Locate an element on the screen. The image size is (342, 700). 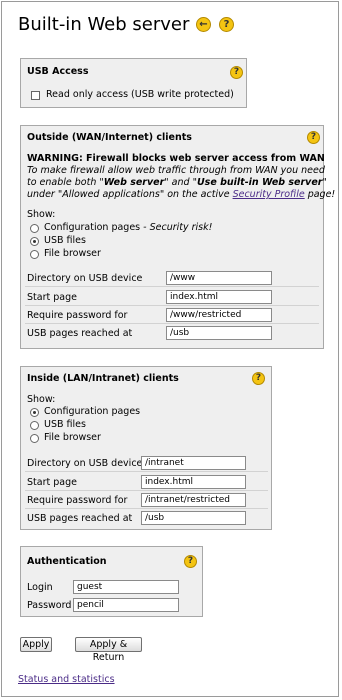
apply-button: Apply is located at coordinates (36, 644).